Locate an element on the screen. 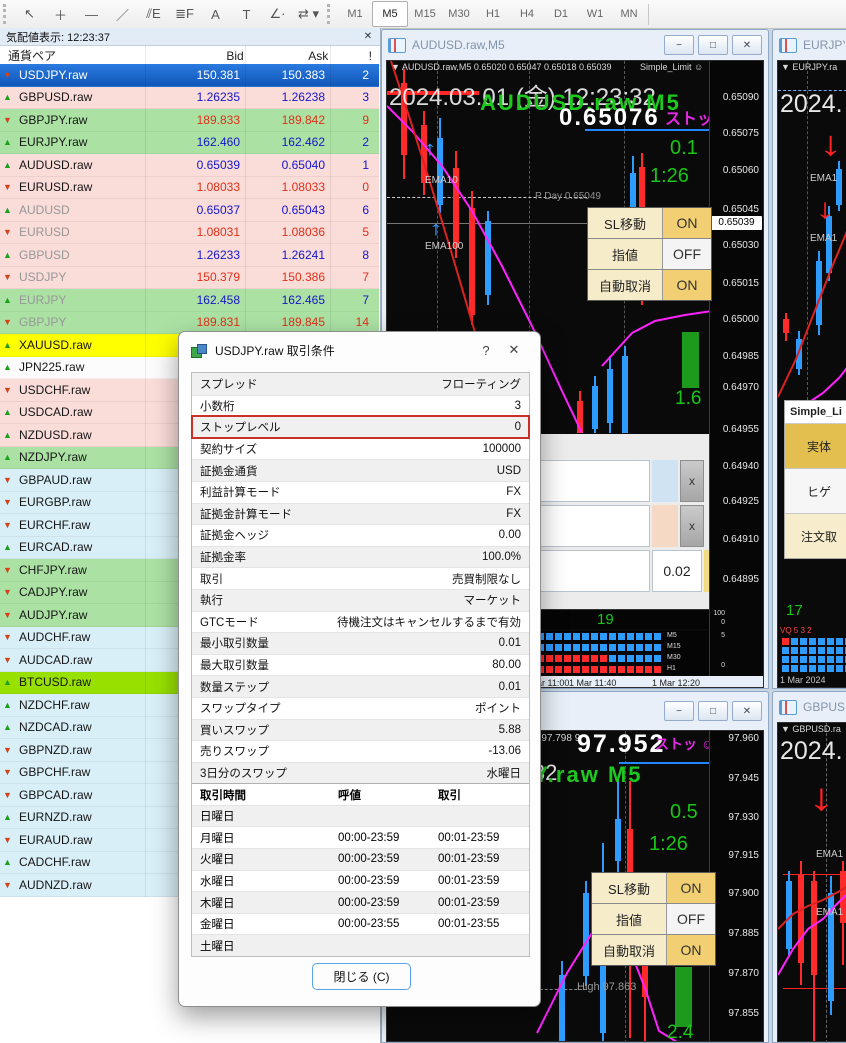 This screenshot has height=1043, width=846. label-icon: T is located at coordinates (246, 14).